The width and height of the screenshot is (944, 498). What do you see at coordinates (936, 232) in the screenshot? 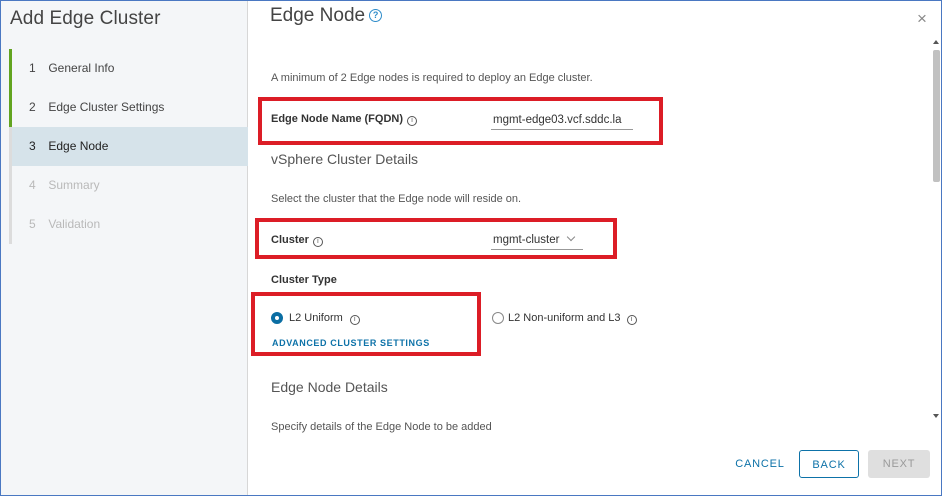
I see `content-scrollbar` at bounding box center [936, 232].